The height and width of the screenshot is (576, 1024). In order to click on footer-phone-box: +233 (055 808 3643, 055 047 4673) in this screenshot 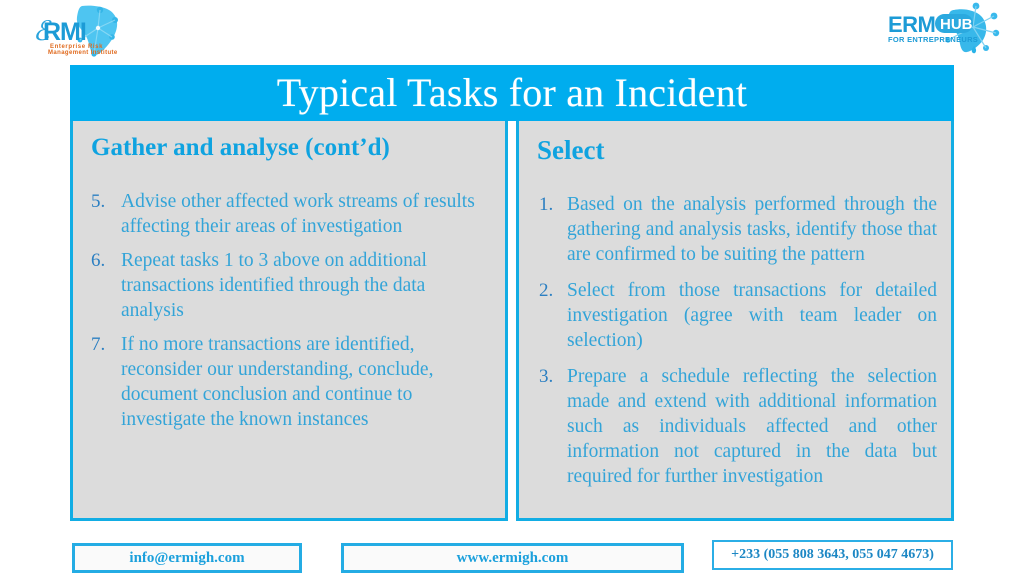, I will do `click(832, 555)`.